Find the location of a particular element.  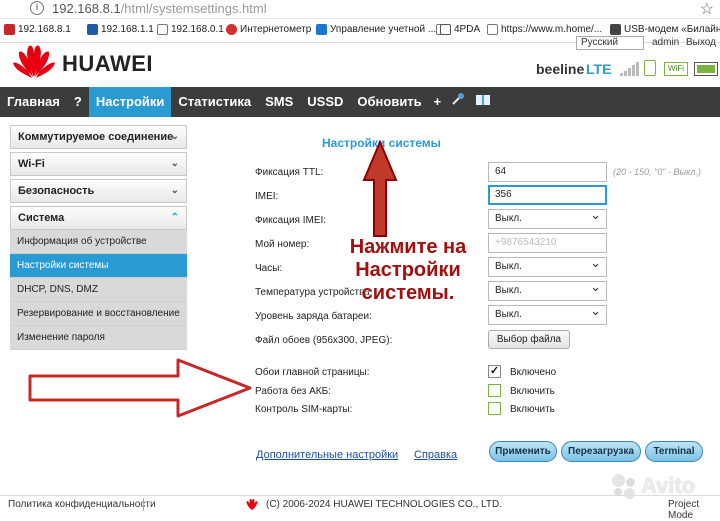

my-number-input: +9876543210 is located at coordinates (547, 243).